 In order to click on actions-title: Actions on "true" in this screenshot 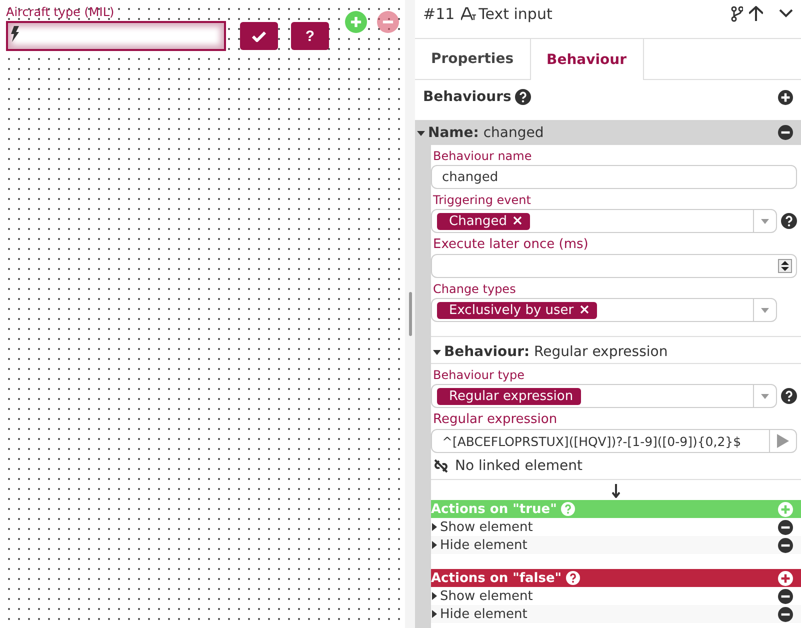, I will do `click(494, 509)`.